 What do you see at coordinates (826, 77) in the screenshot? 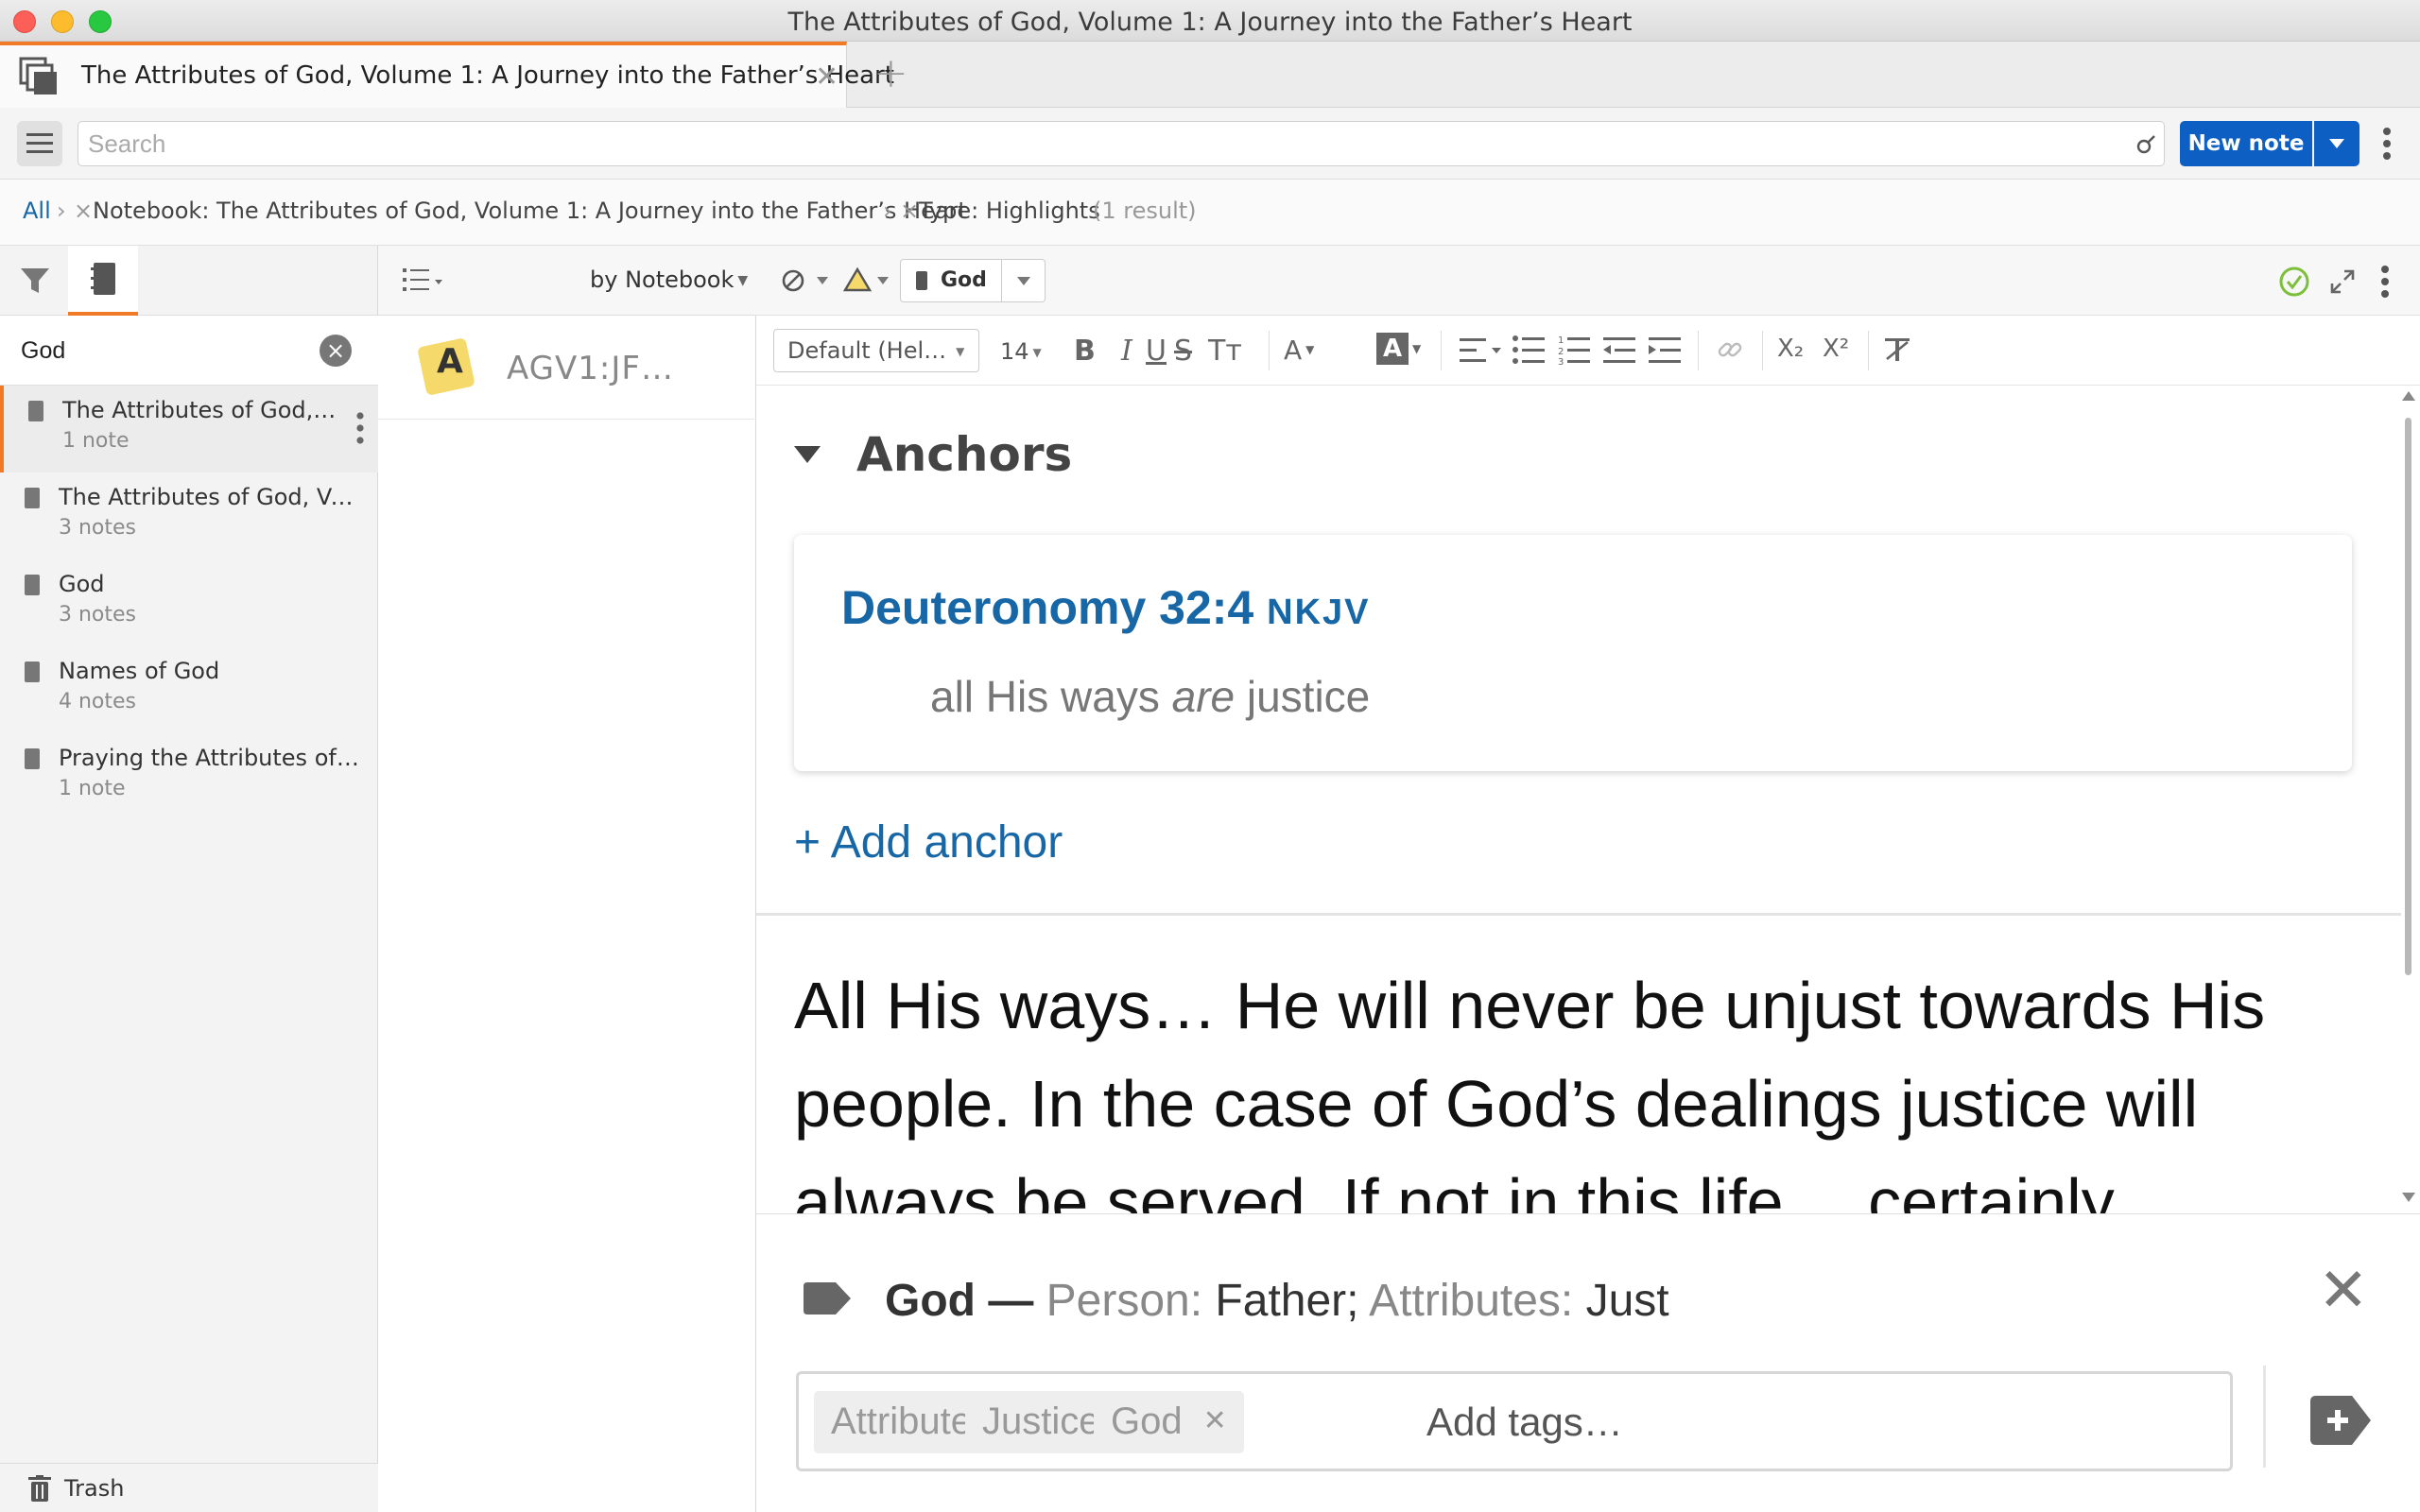
I see `tab-close-icon: ✕` at bounding box center [826, 77].